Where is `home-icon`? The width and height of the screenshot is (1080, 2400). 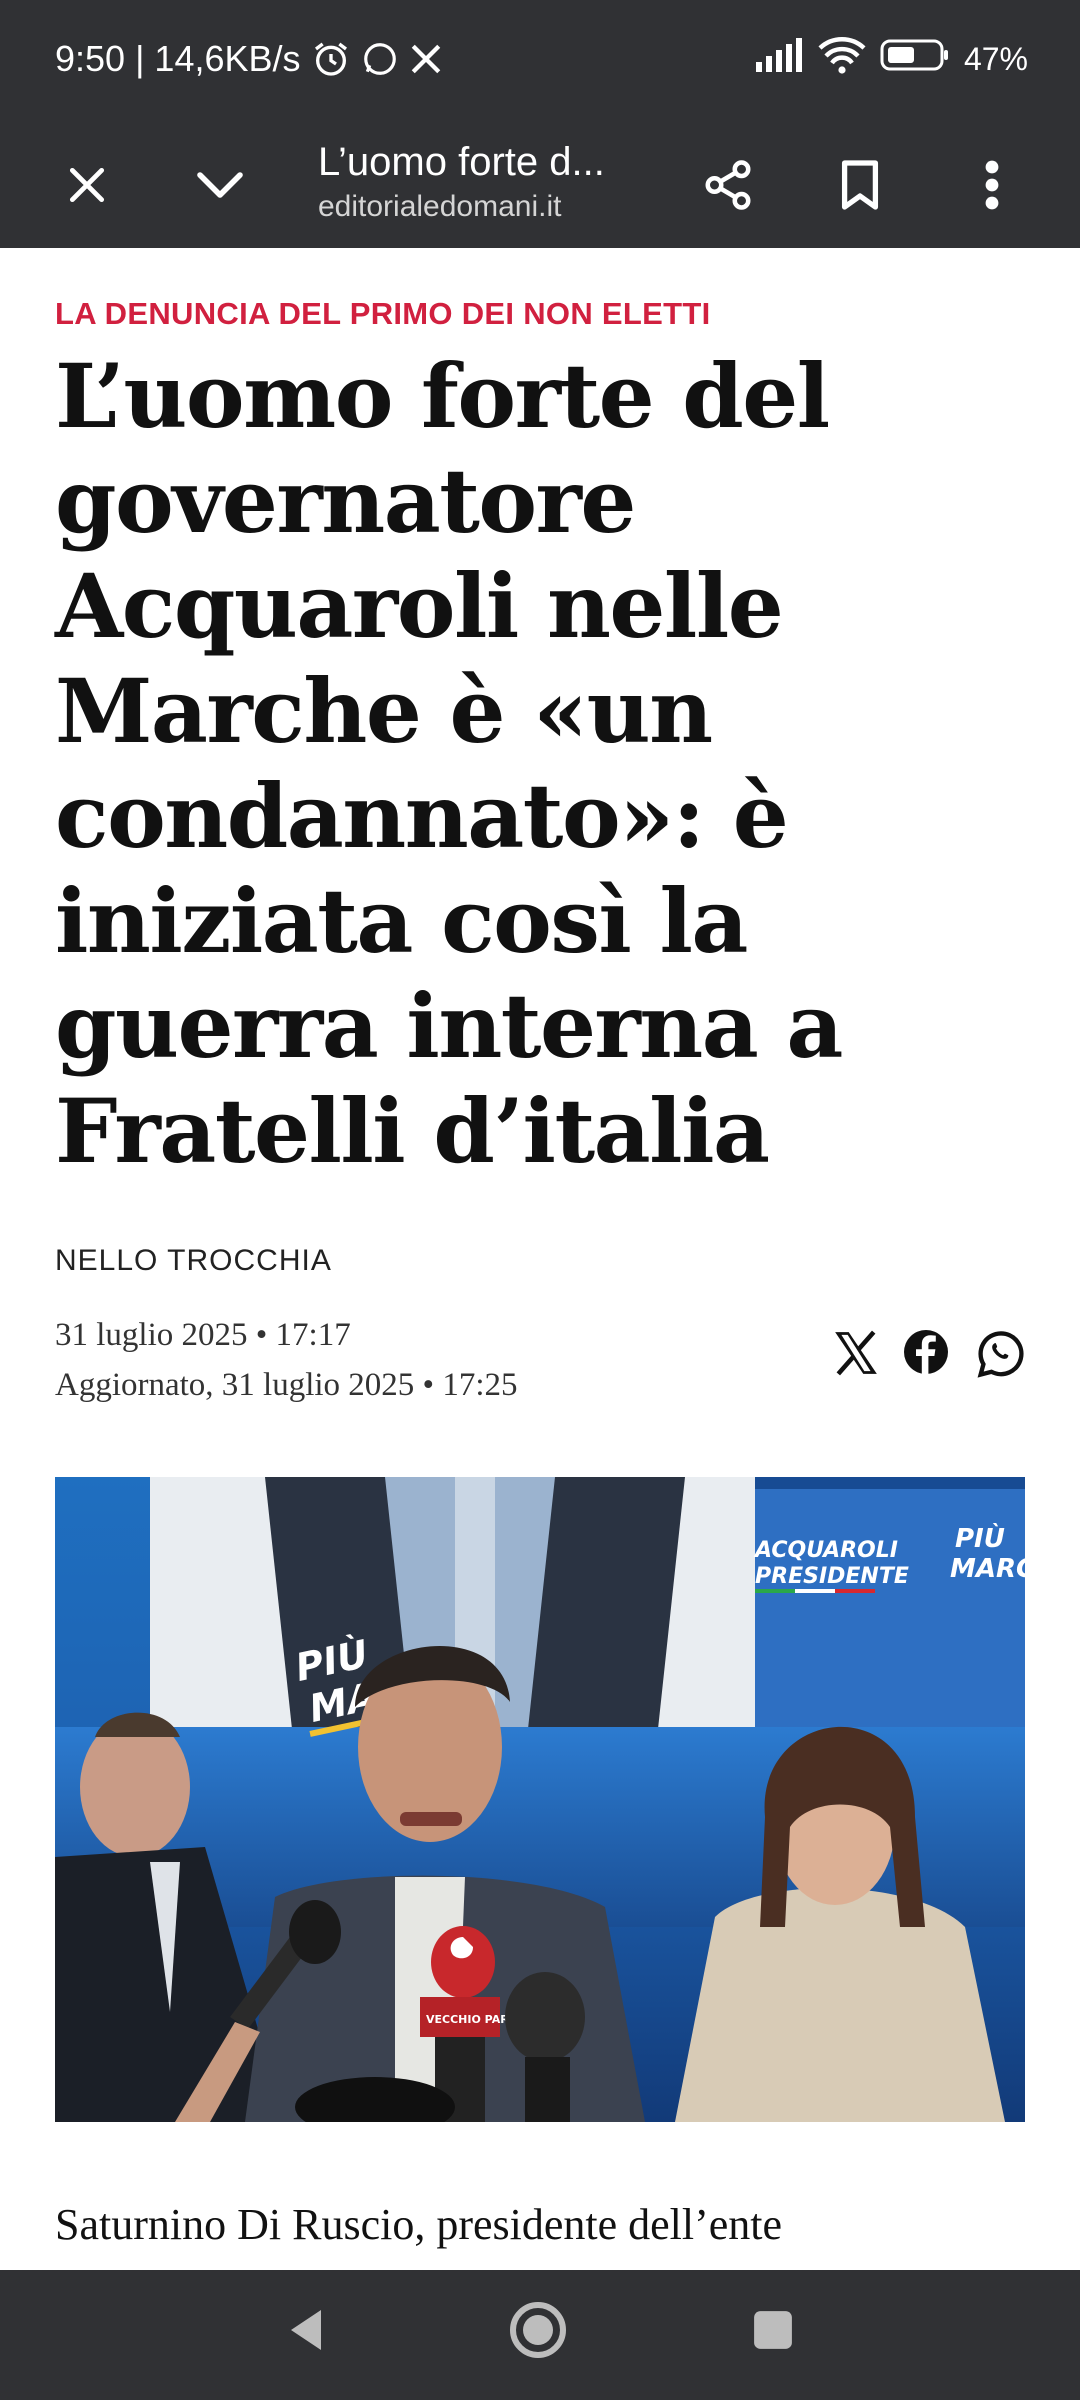 home-icon is located at coordinates (538, 2330).